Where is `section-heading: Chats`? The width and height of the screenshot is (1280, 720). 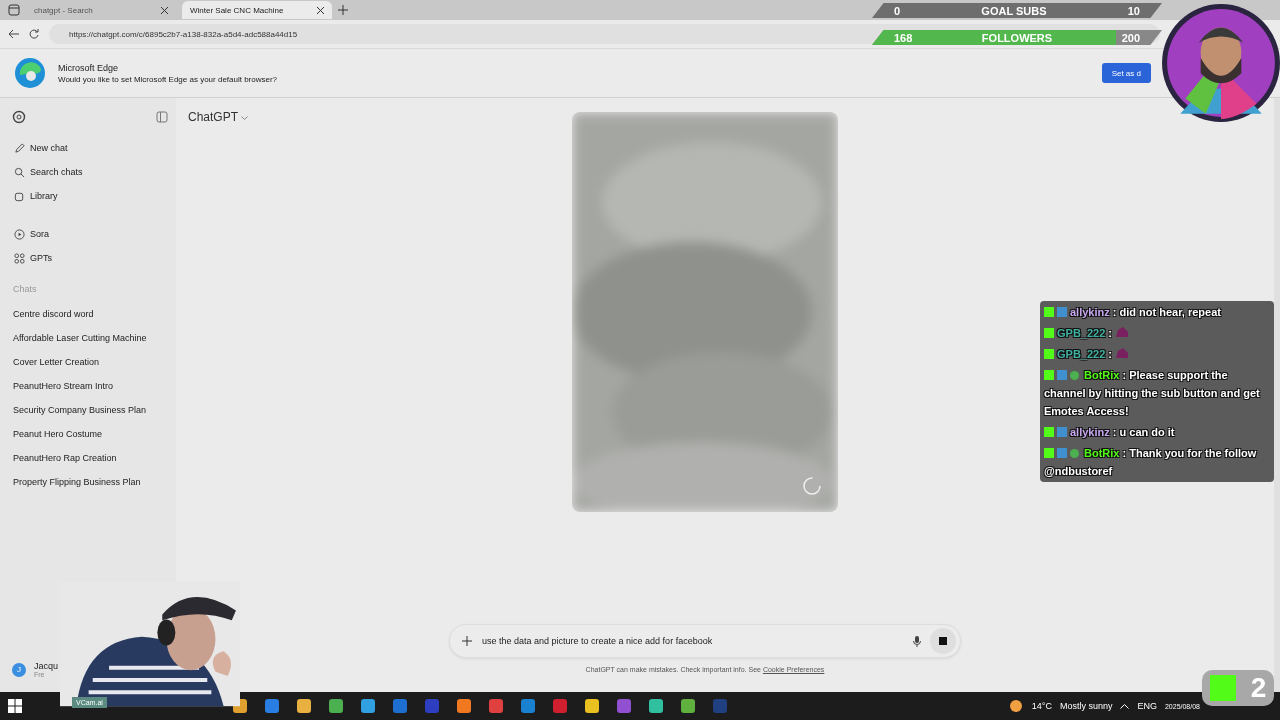 section-heading: Chats is located at coordinates (25, 289).